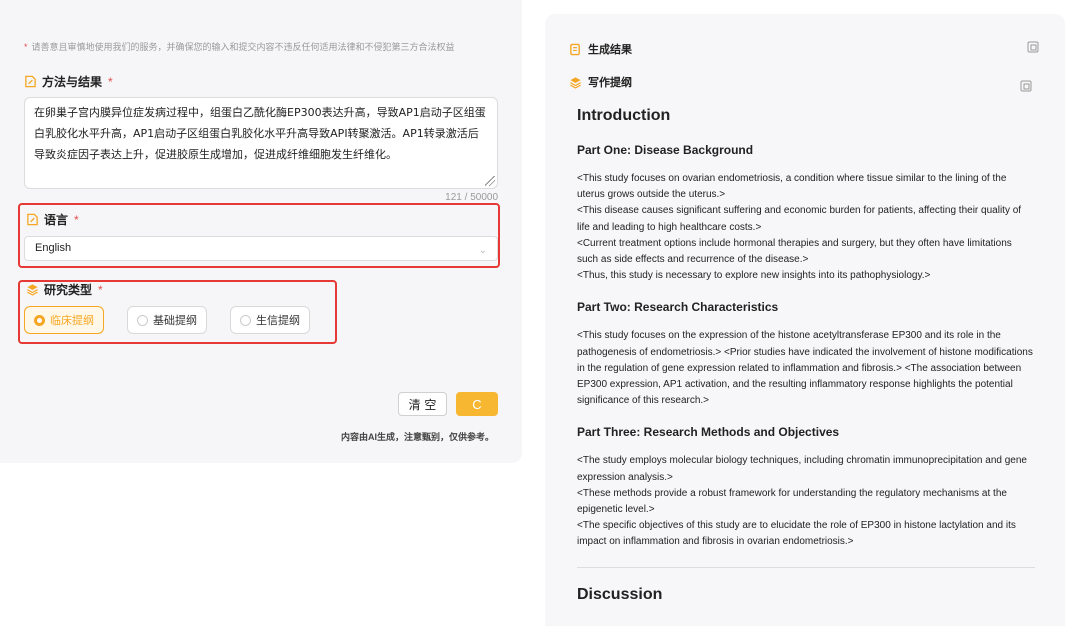  What do you see at coordinates (261, 248) in the screenshot?
I see `language-select: English ⌄` at bounding box center [261, 248].